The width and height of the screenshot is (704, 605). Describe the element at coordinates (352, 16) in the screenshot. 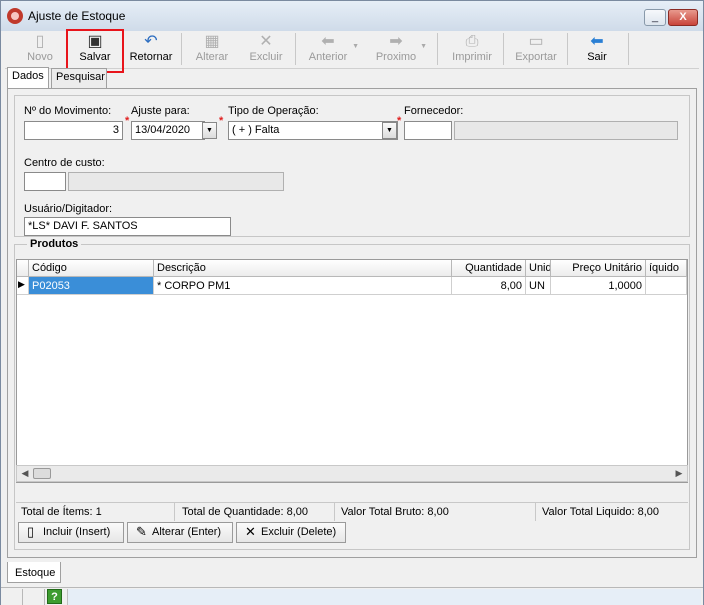

I see `title-bar: Ajuste de Estoque _ X` at that location.